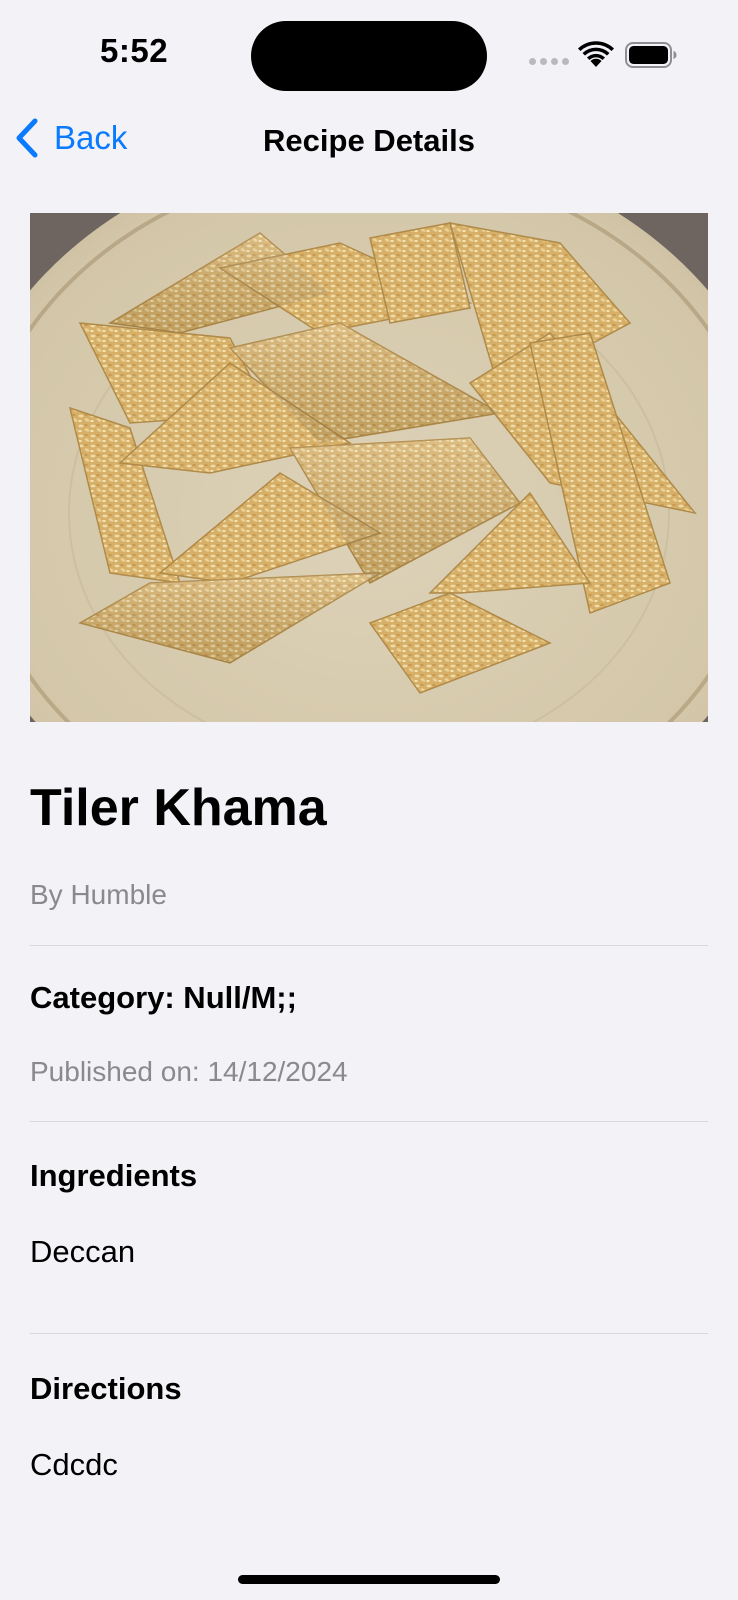  Describe the element at coordinates (369, 1579) in the screenshot. I see `home-indicator` at that location.